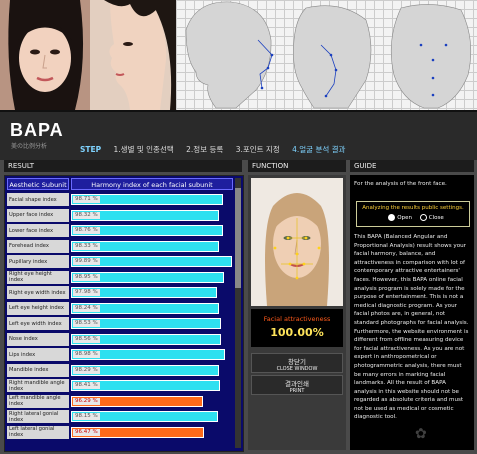 The width and height of the screenshot is (477, 454). Describe the element at coordinates (86, 339) in the screenshot. I see `harmony-value: 98.56 %` at that location.